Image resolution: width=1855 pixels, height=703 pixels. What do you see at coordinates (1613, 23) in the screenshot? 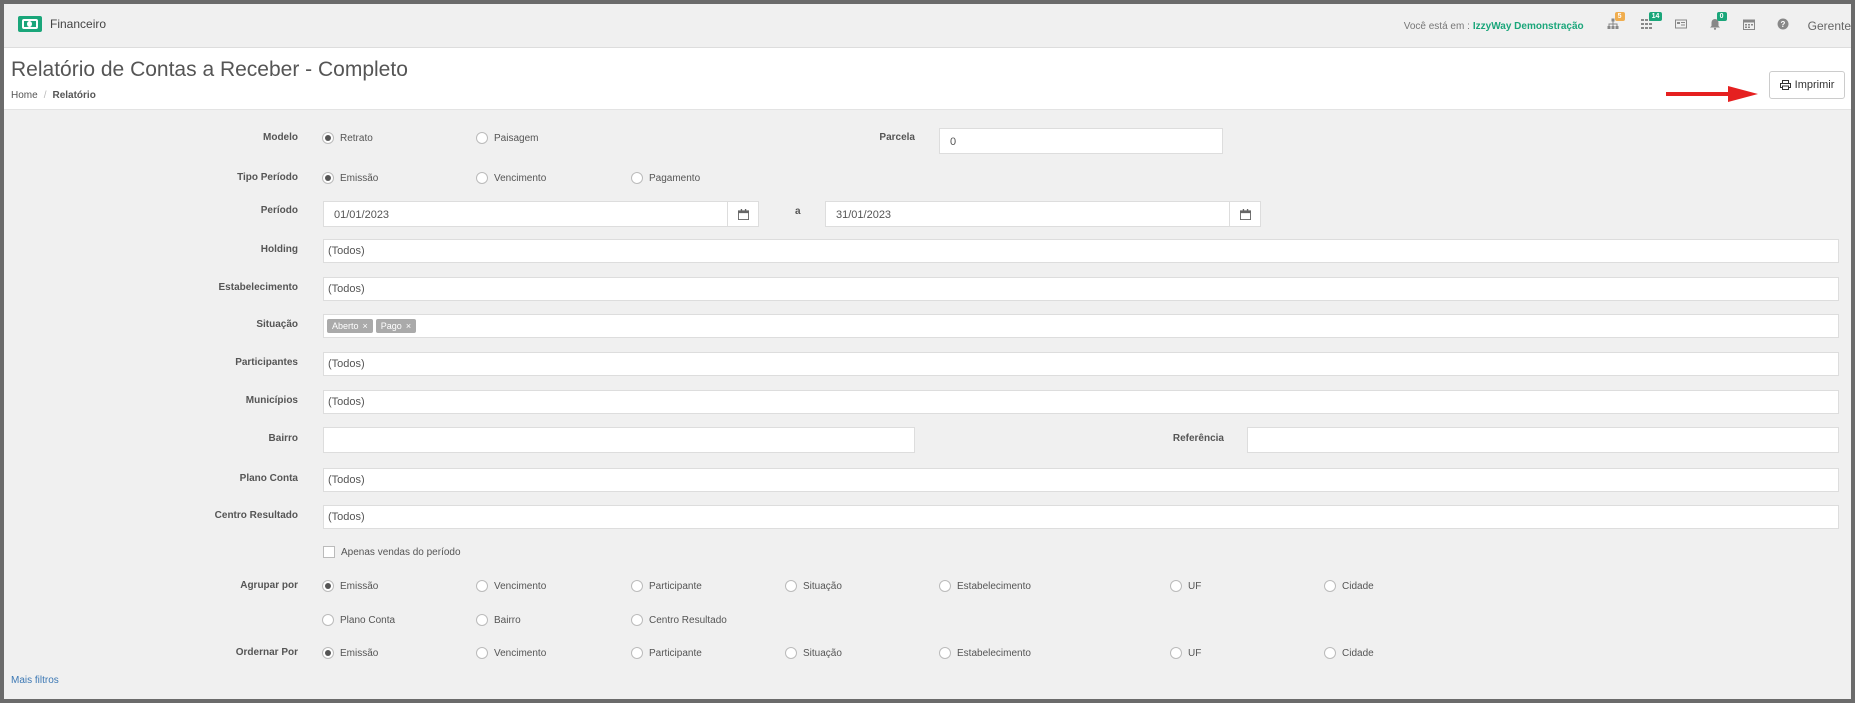
I see `sitemap-icon: 5` at bounding box center [1613, 23].